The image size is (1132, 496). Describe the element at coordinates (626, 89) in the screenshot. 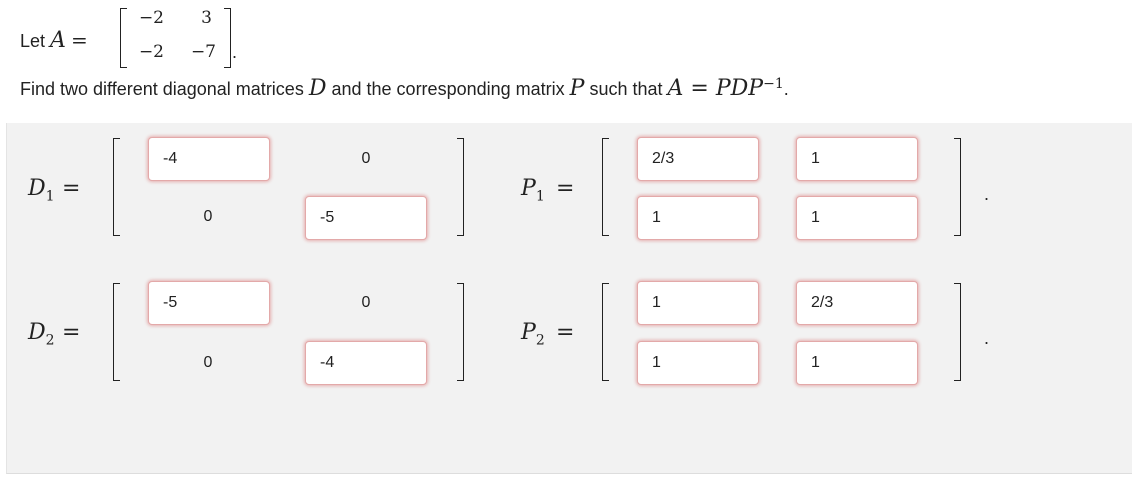

I see `find-such: such that` at that location.